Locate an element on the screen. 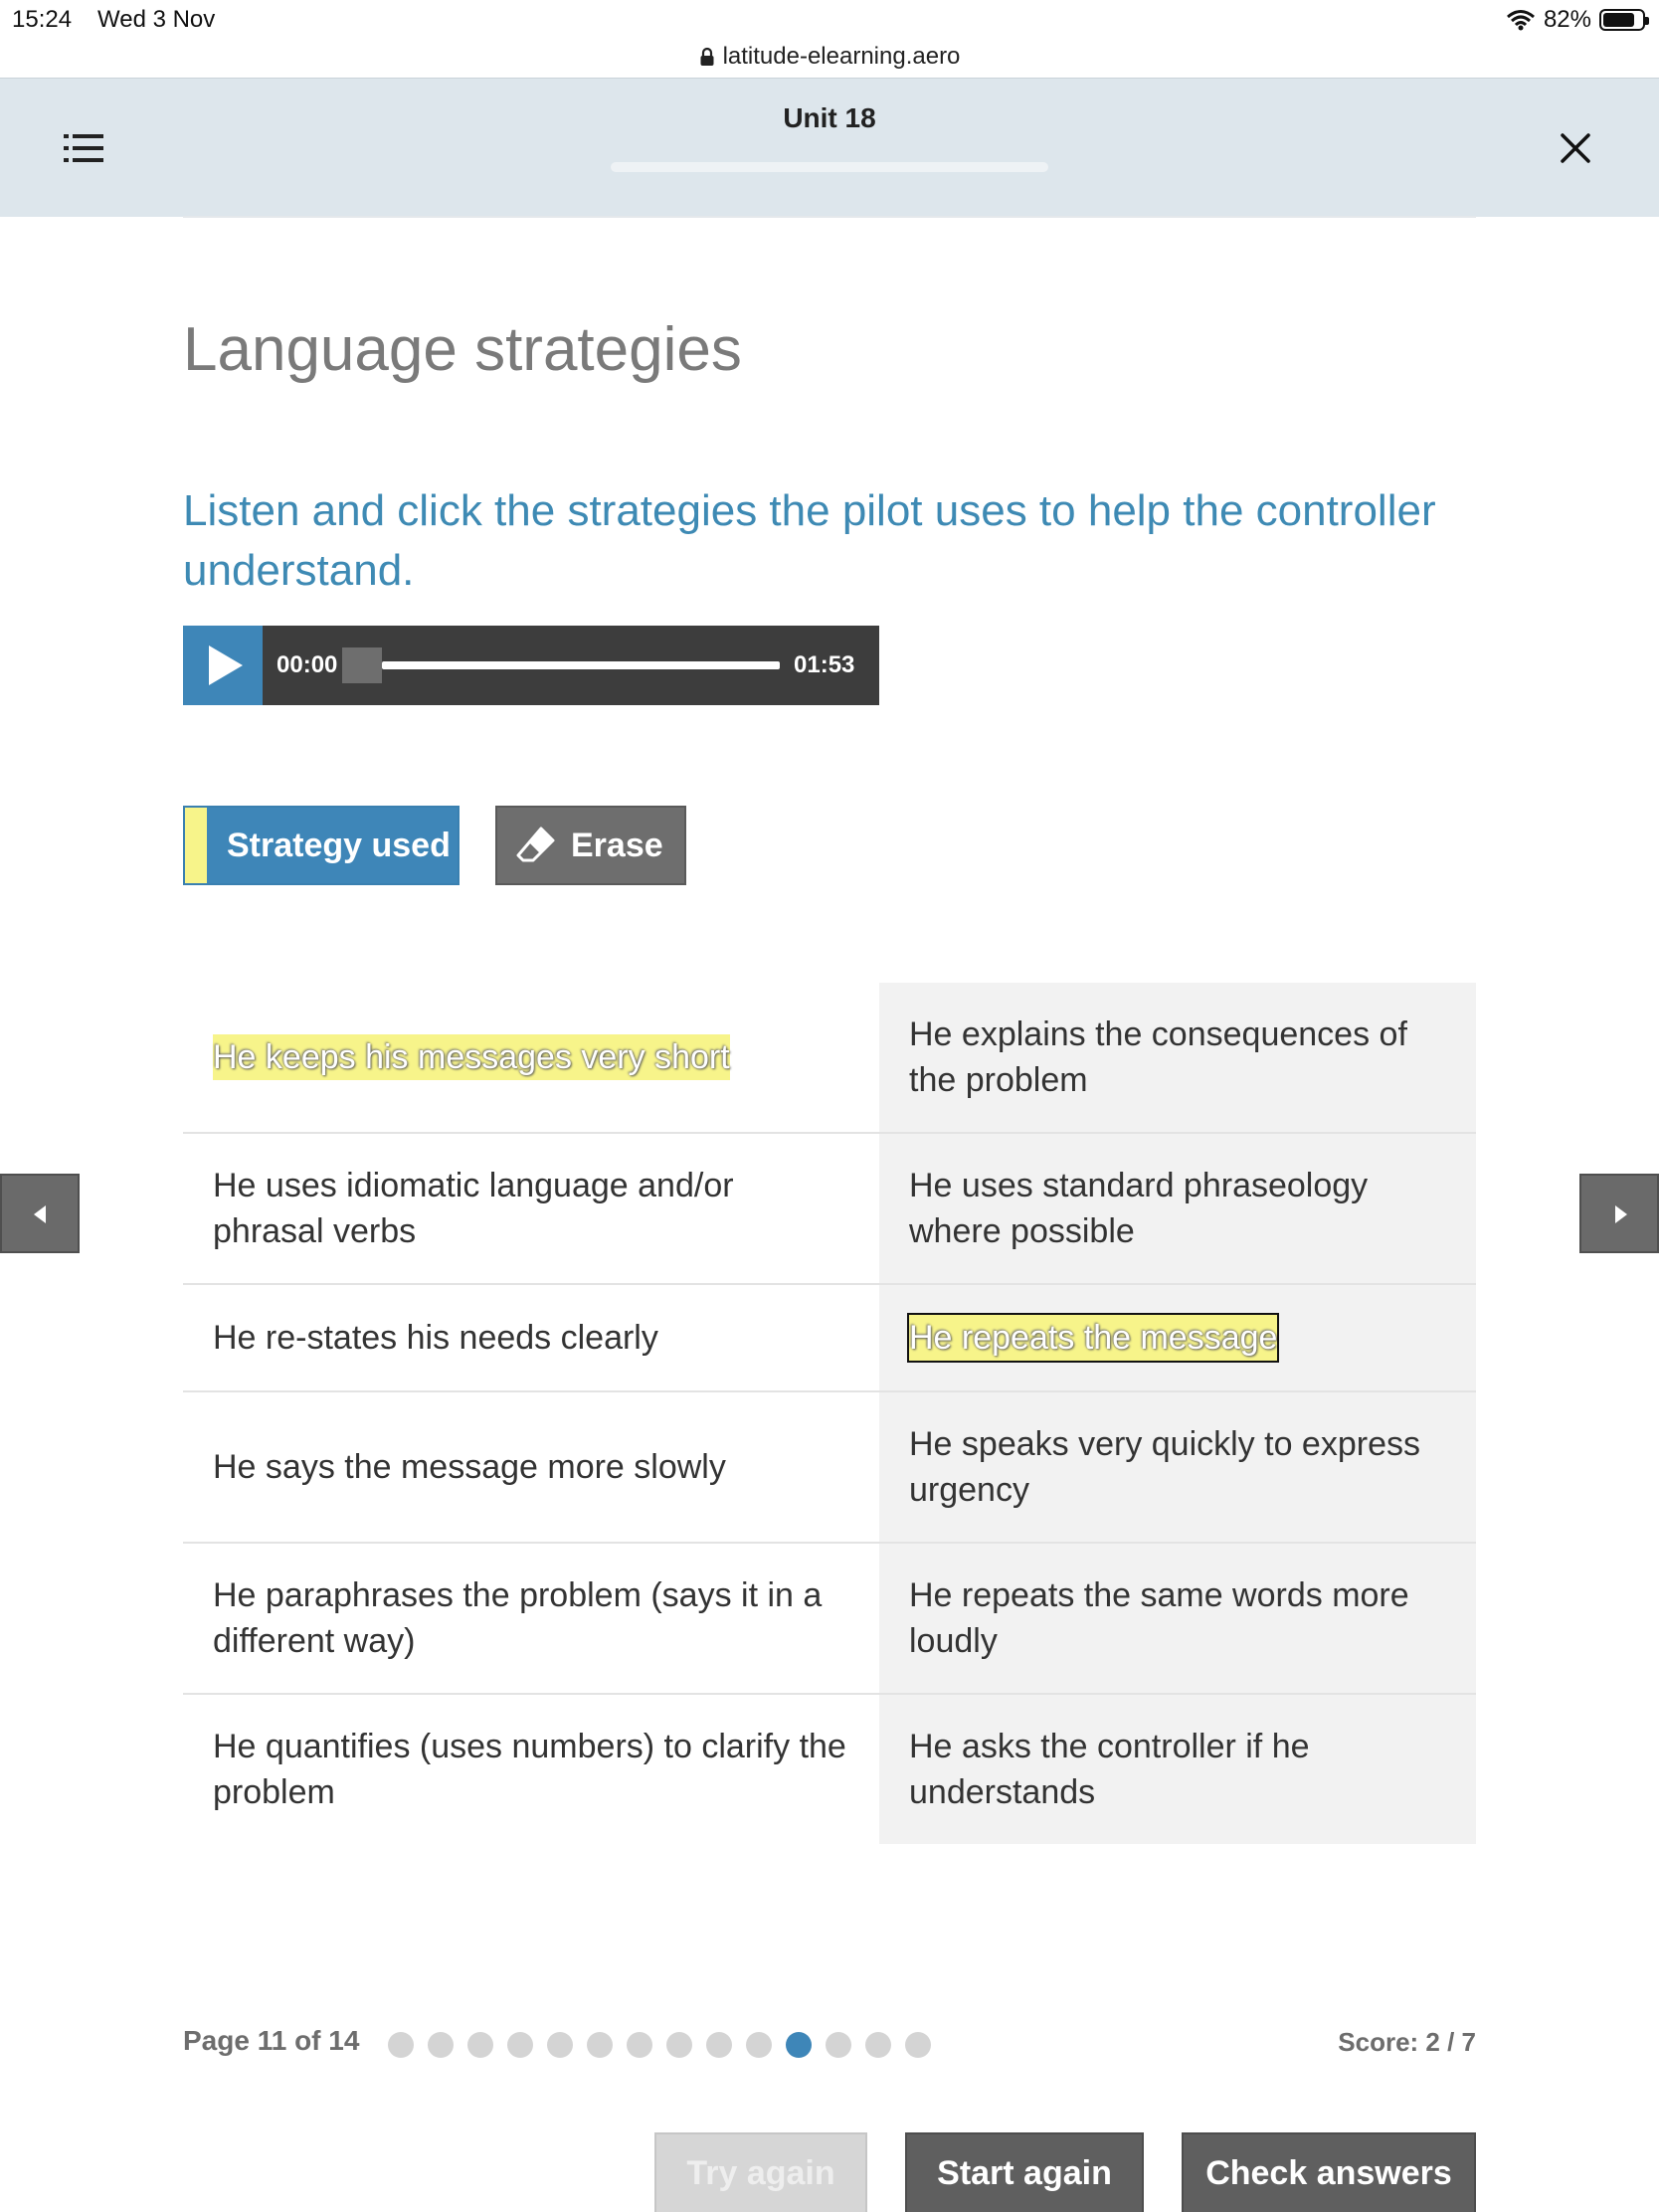  try-again-button: Try again is located at coordinates (760, 2172).